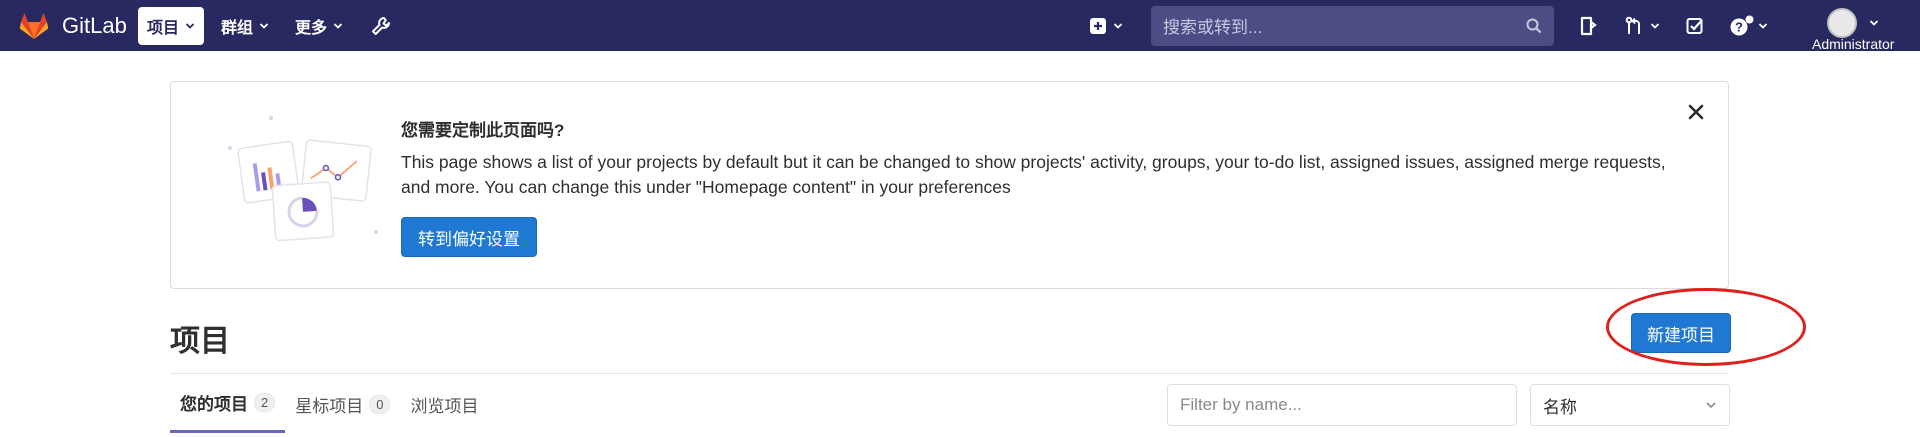  I want to click on todos-button, so click(1695, 26).